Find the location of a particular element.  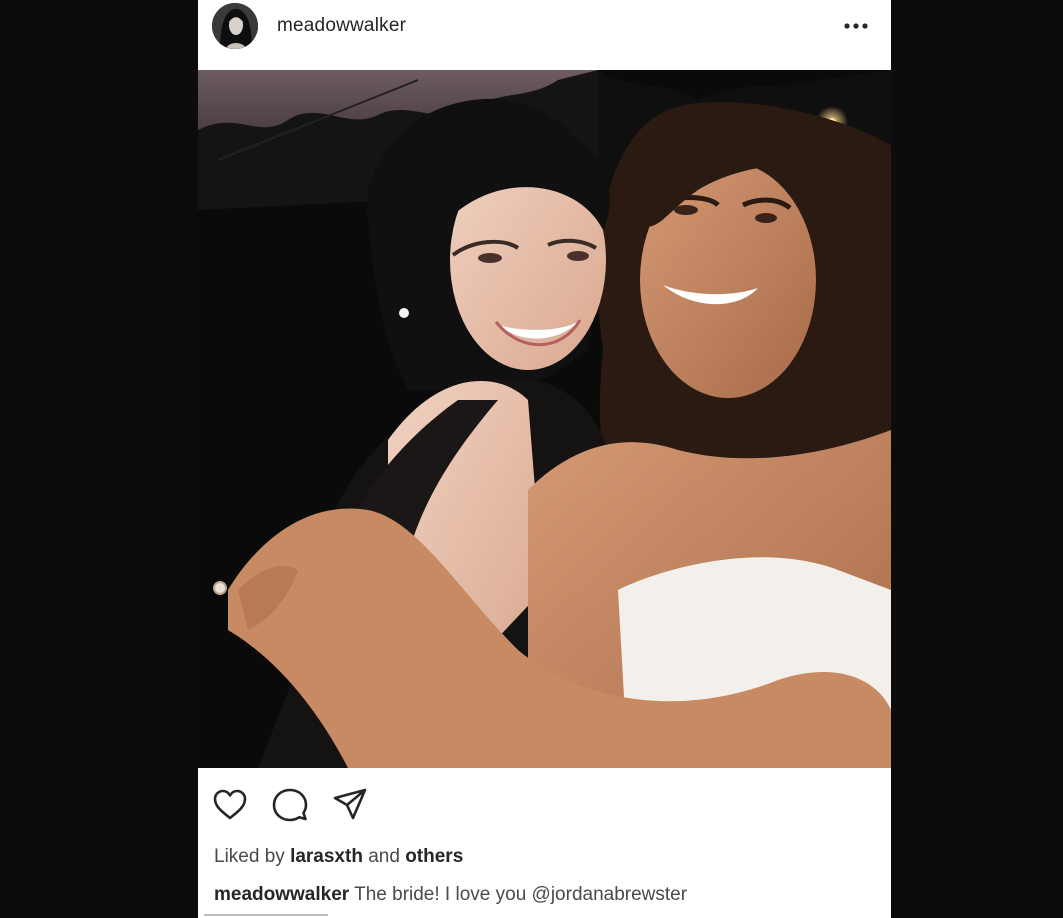

paper-plane-icon is located at coordinates (350, 804).